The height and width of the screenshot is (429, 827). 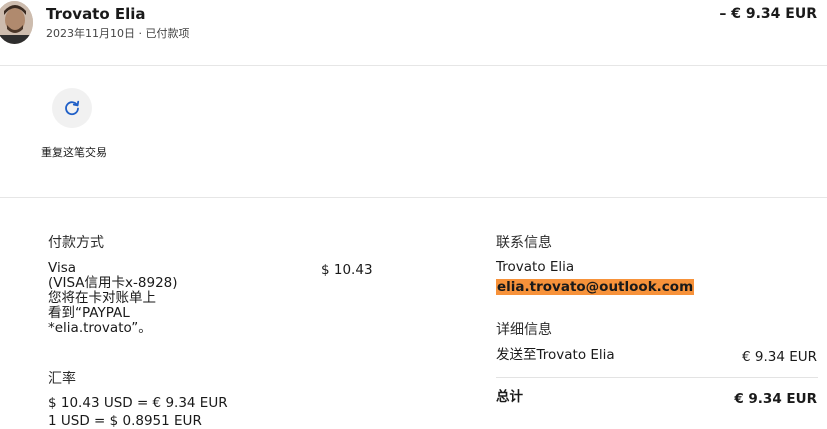 I want to click on total-amount: € 9.34 EUR, so click(x=775, y=399).